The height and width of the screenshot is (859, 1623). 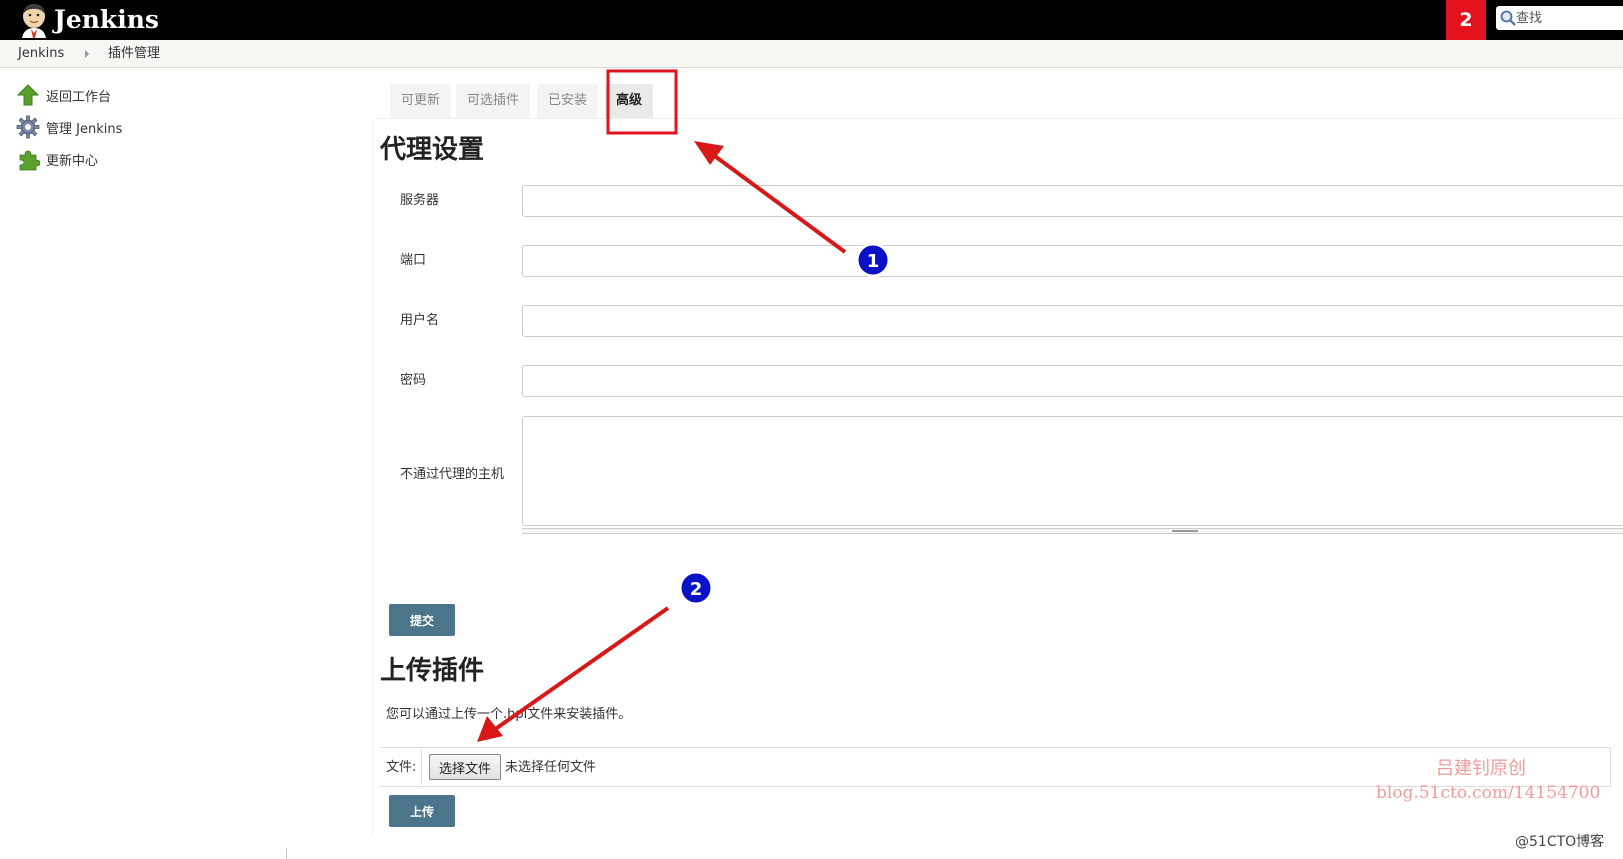 What do you see at coordinates (29, 160) in the screenshot?
I see `puzzle-icon` at bounding box center [29, 160].